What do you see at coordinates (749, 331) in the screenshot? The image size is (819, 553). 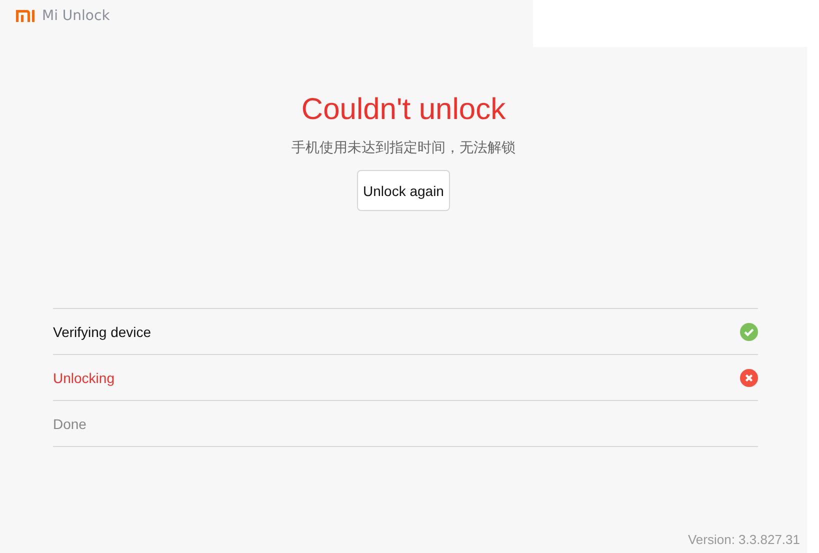 I see `check-icon` at bounding box center [749, 331].